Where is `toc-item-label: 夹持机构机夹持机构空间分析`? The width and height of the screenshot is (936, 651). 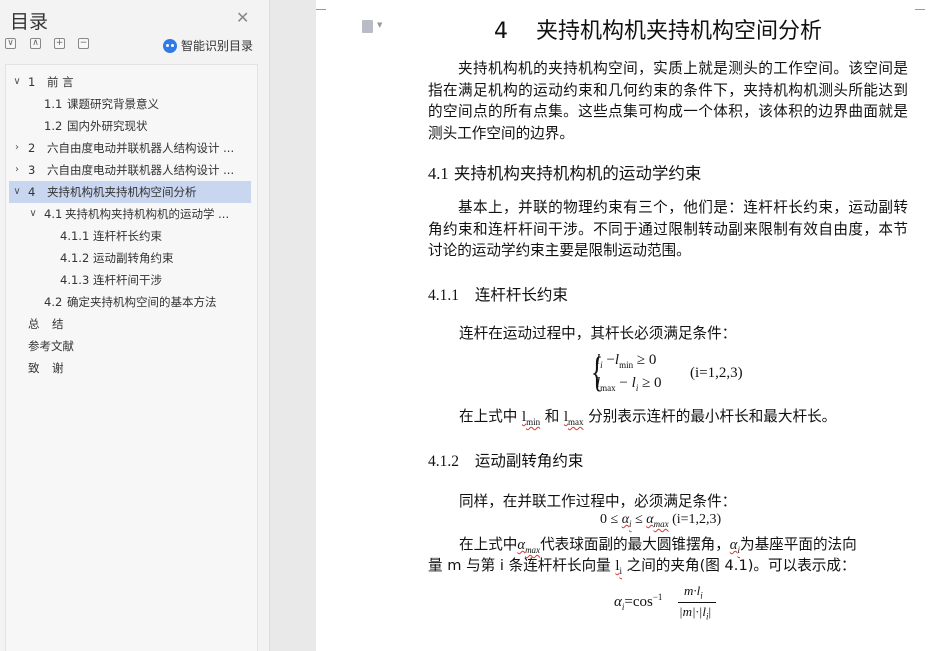
toc-item-label: 夹持机构机夹持机构空间分析 is located at coordinates (122, 192).